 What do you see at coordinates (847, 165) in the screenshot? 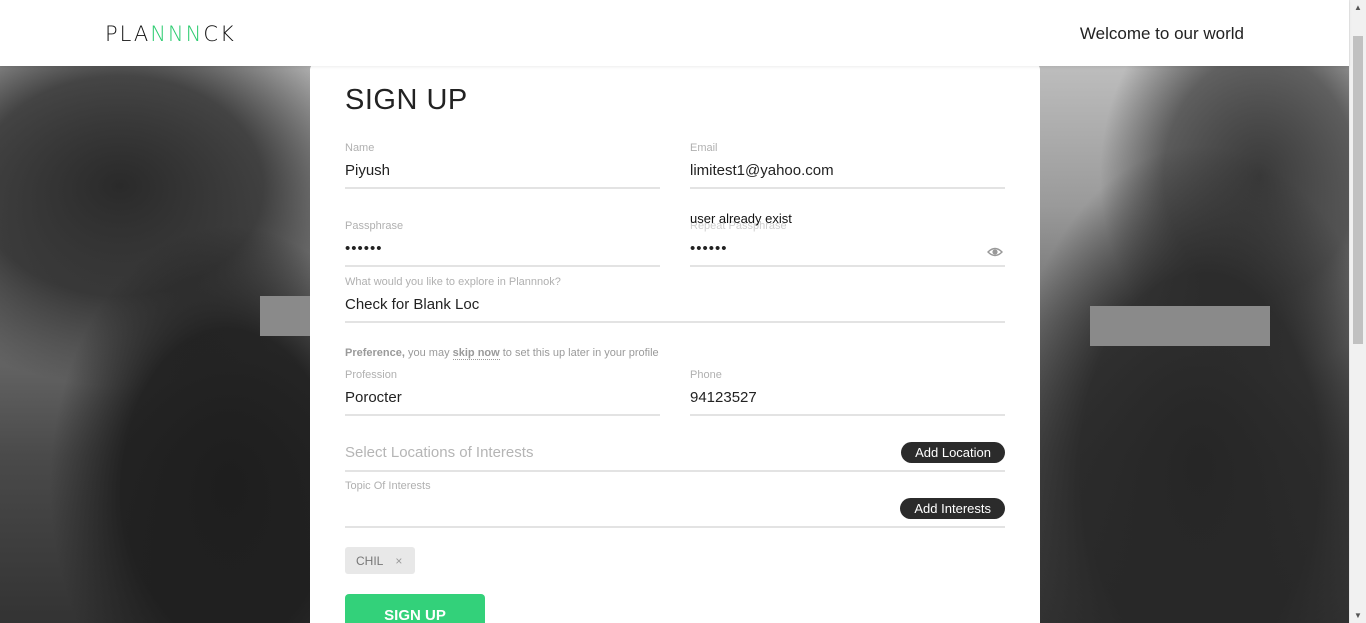
I see `email-field: Email limitest1@yahoo.com` at bounding box center [847, 165].